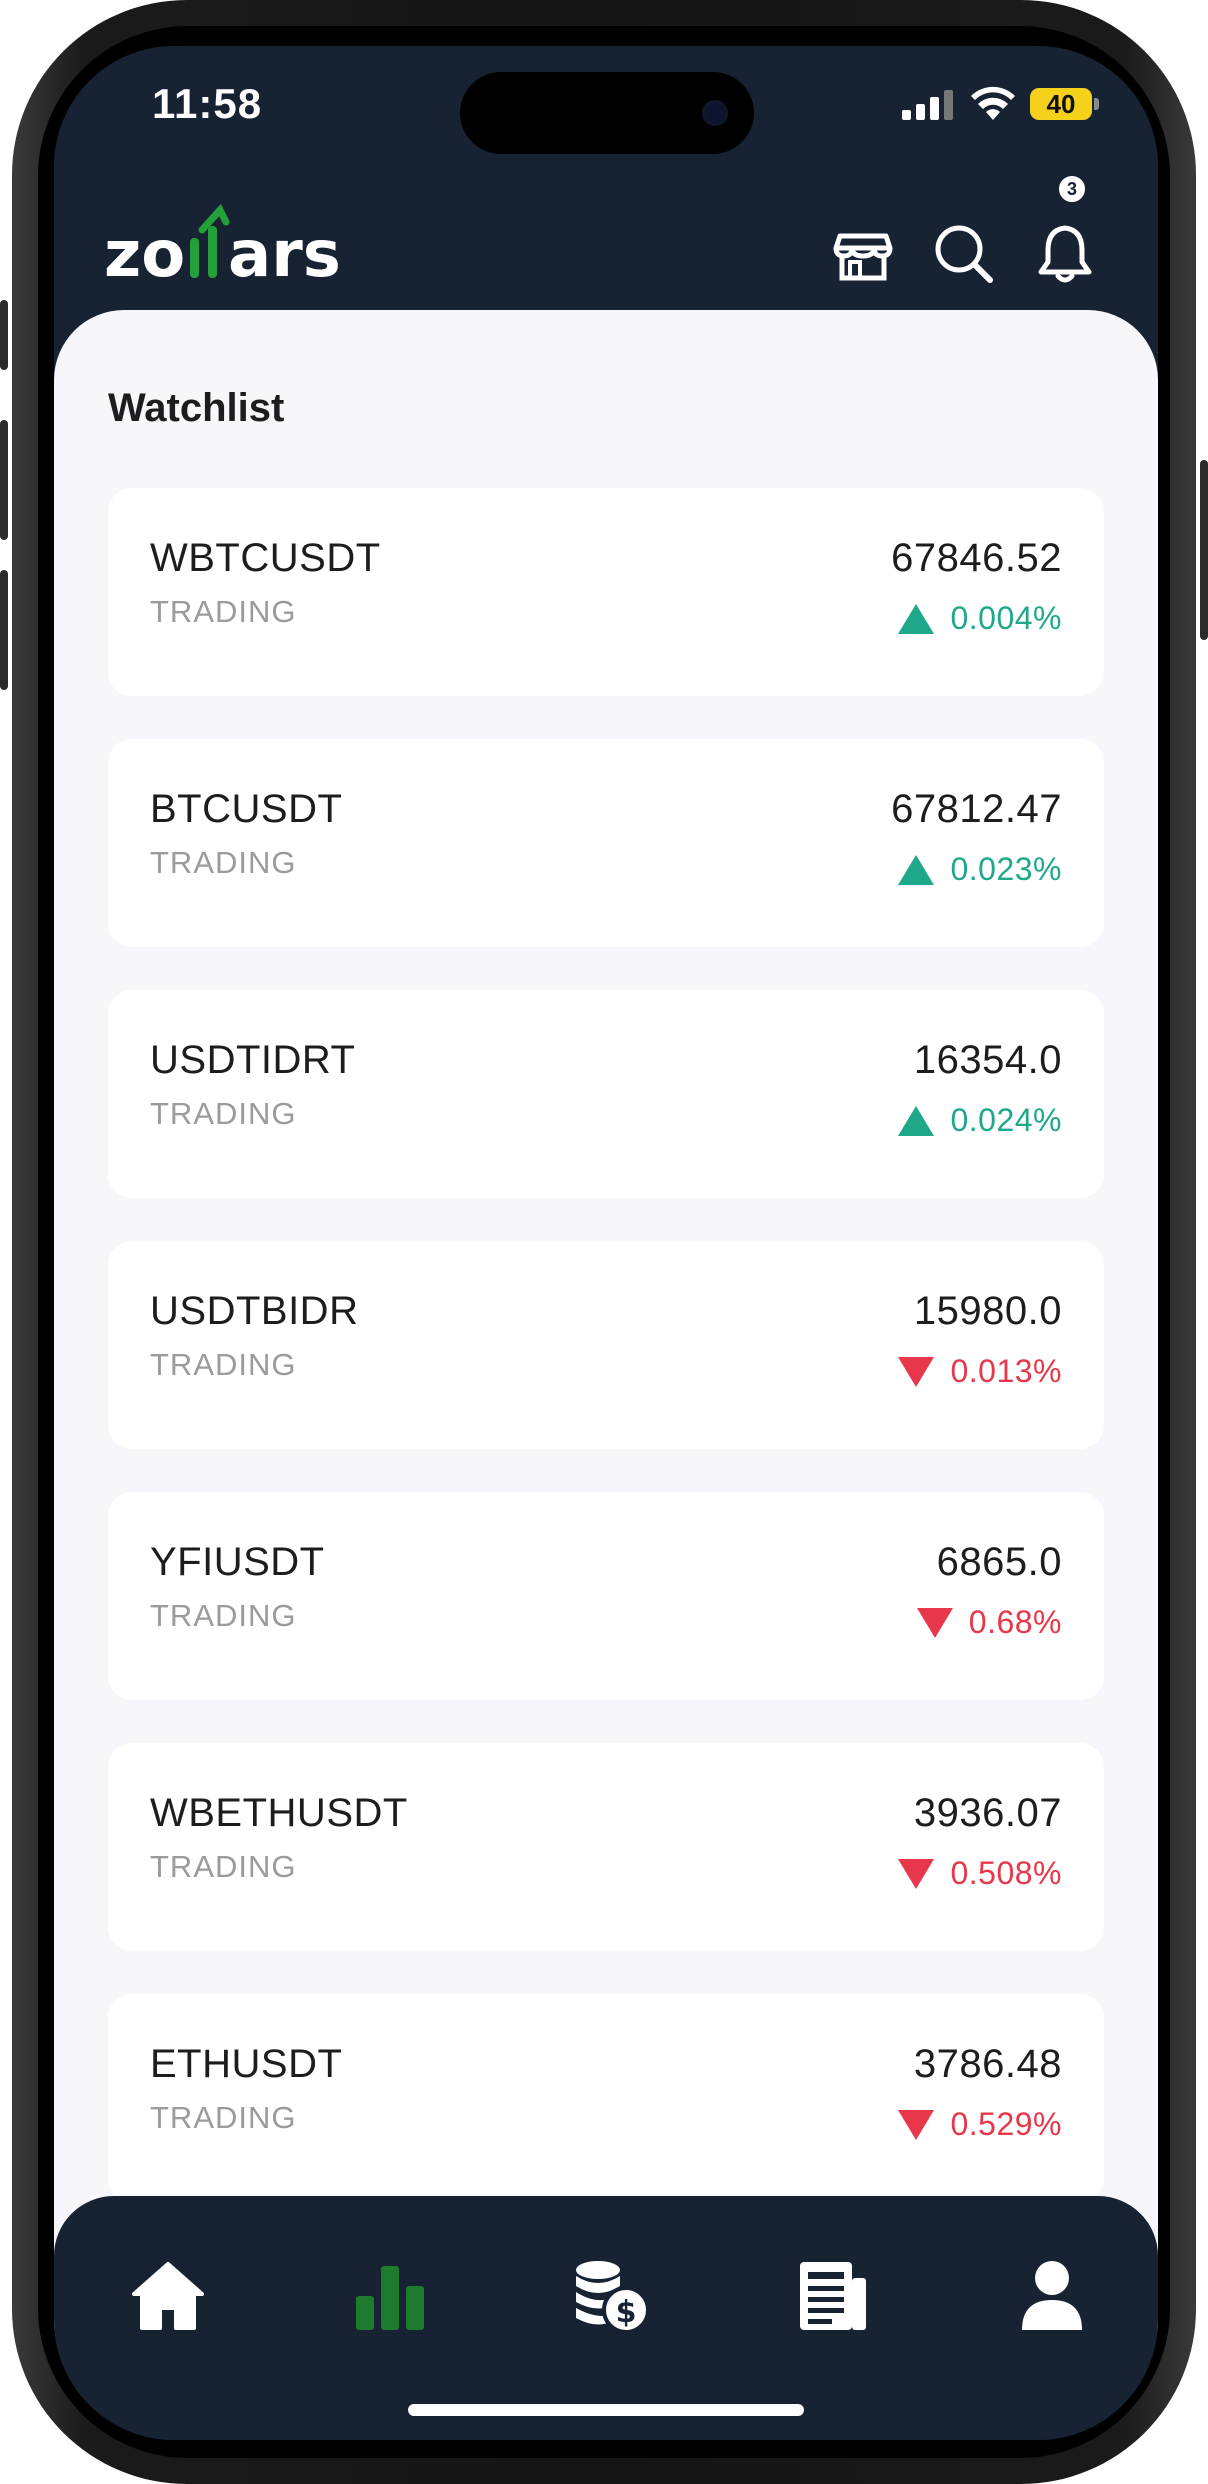 Image resolution: width=1208 pixels, height=2484 pixels. Describe the element at coordinates (927, 105) in the screenshot. I see `cellular-signal-icon` at that location.